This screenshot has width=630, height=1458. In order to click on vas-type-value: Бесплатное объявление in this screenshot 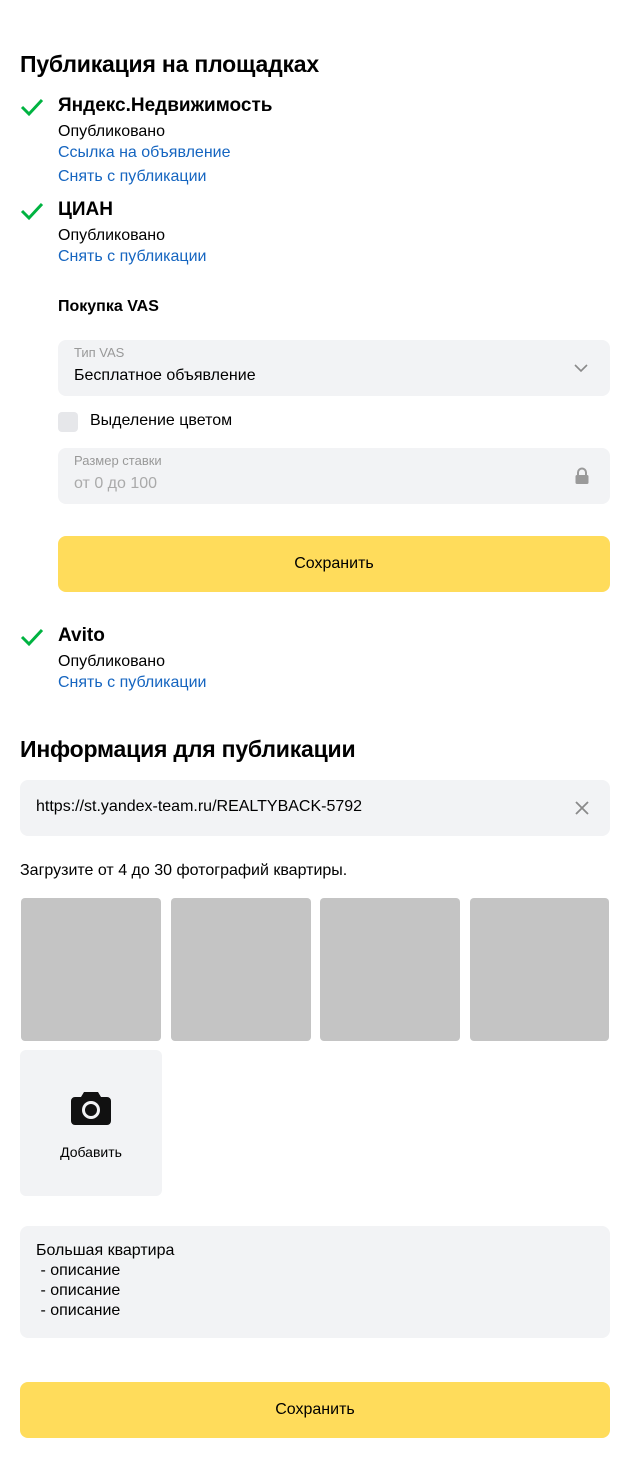, I will do `click(165, 375)`.